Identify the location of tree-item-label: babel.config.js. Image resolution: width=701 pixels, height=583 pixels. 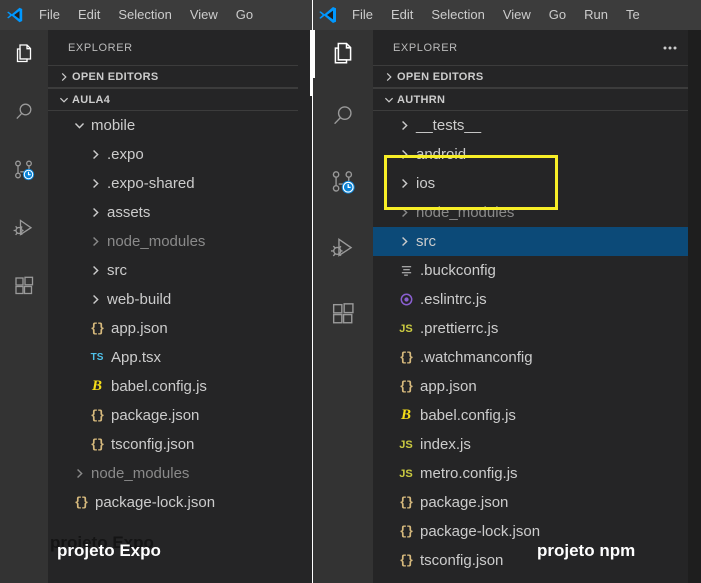
(159, 386).